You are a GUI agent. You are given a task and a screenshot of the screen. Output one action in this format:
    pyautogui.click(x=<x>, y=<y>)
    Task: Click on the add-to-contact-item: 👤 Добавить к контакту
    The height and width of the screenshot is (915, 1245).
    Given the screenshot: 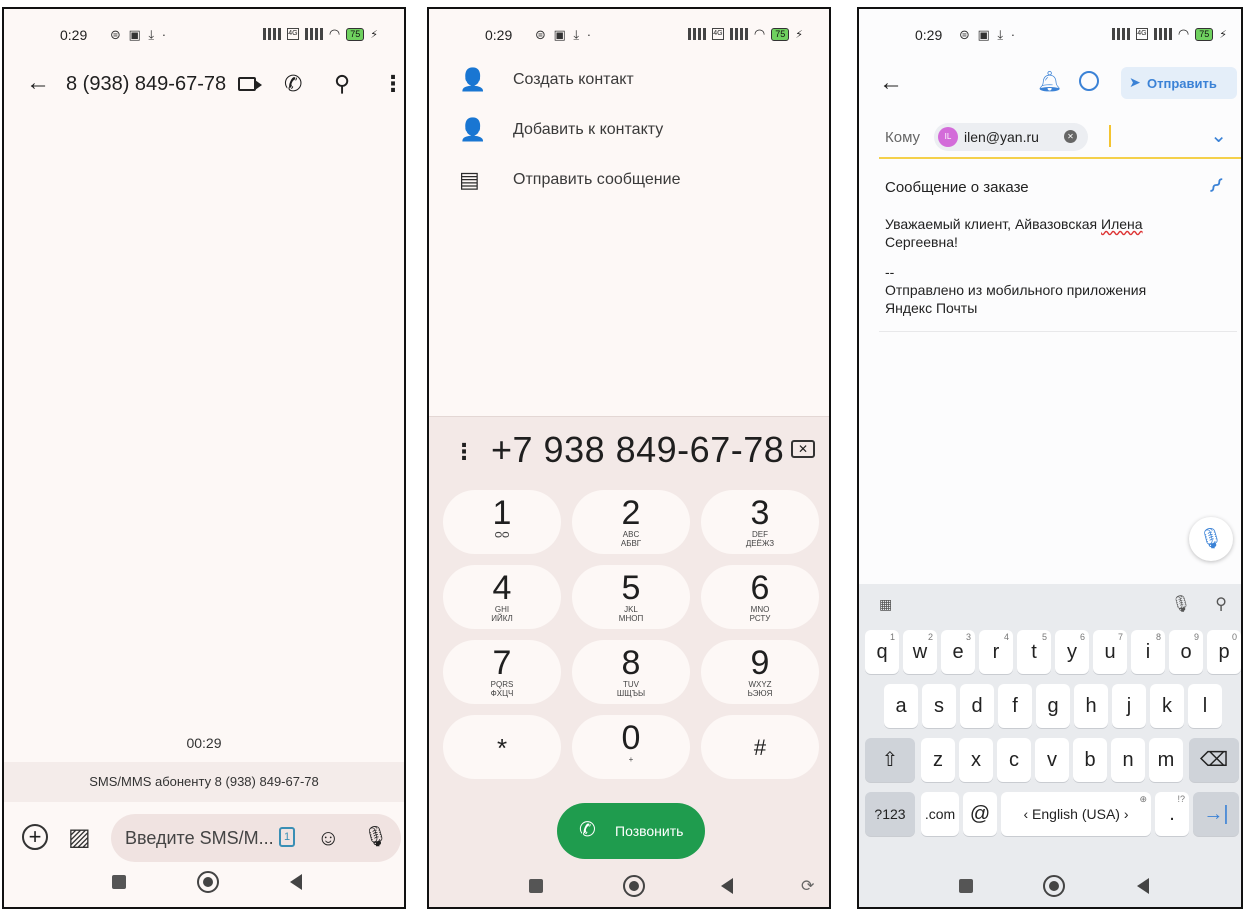 What is the action you would take?
    pyautogui.click(x=629, y=136)
    